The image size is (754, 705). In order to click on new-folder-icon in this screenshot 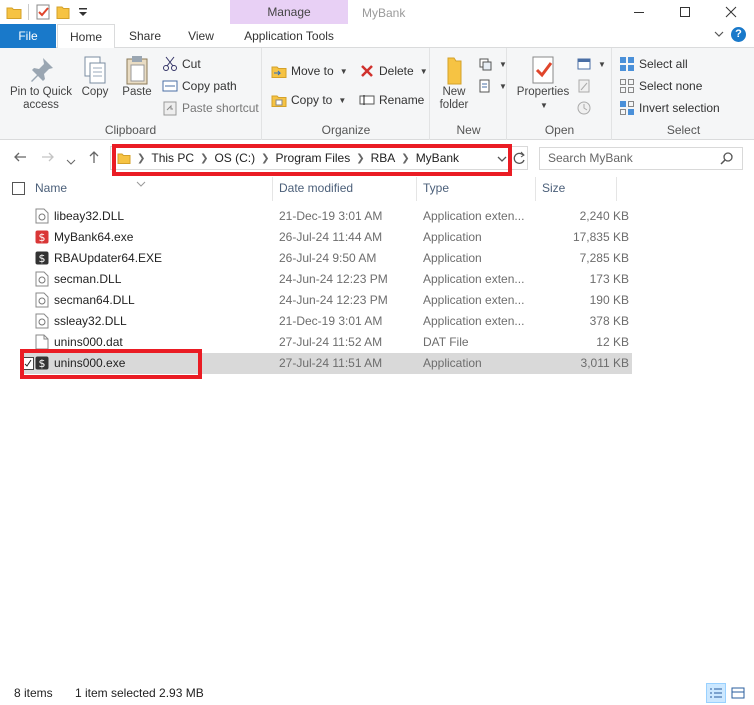, I will do `click(63, 12)`.